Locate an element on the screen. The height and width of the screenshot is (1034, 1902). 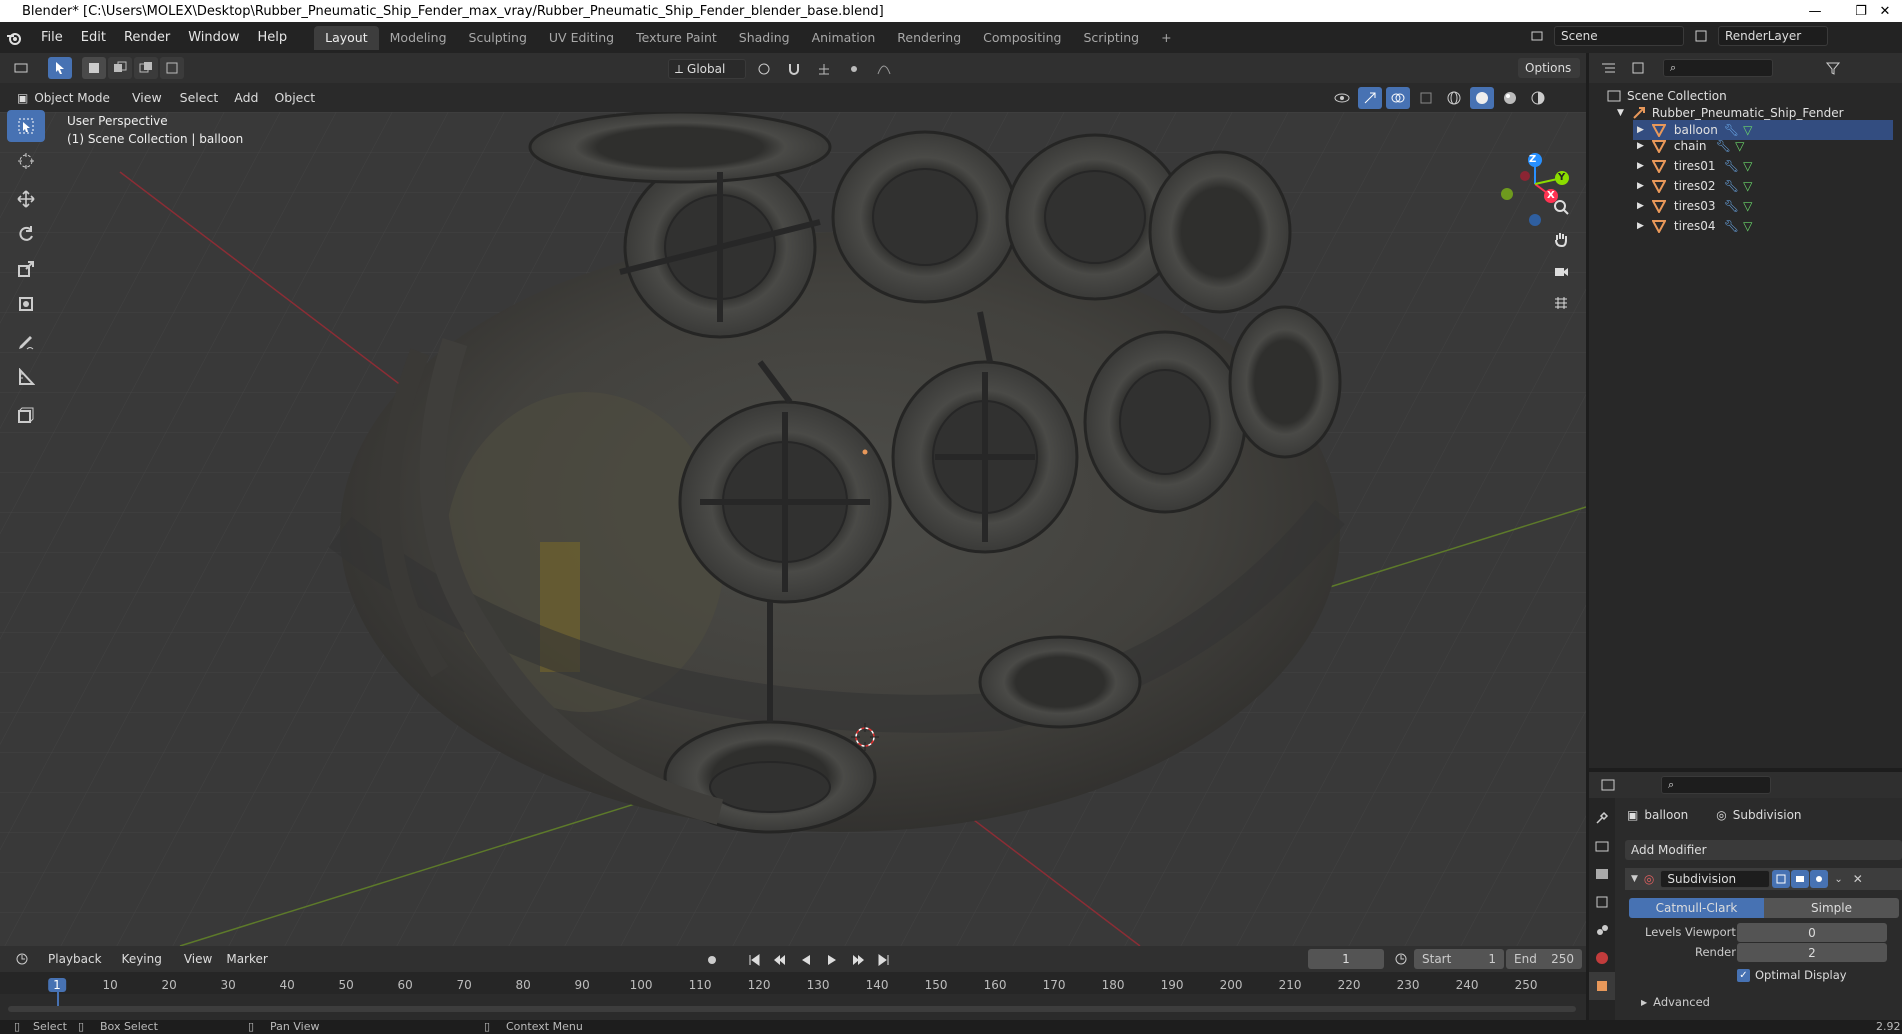
view-layer-tab-icon is located at coordinates (1602, 902).